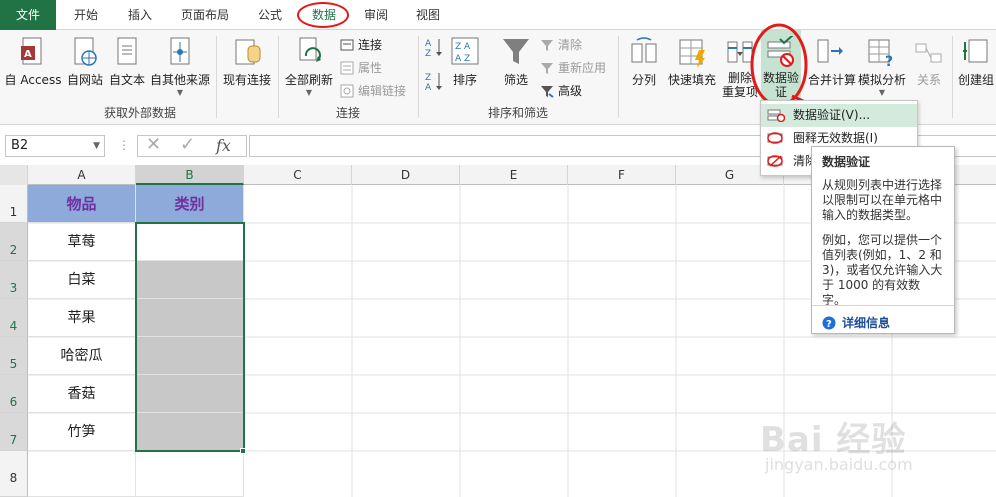  What do you see at coordinates (515, 80) in the screenshot?
I see `filter-label: 筛选` at bounding box center [515, 80].